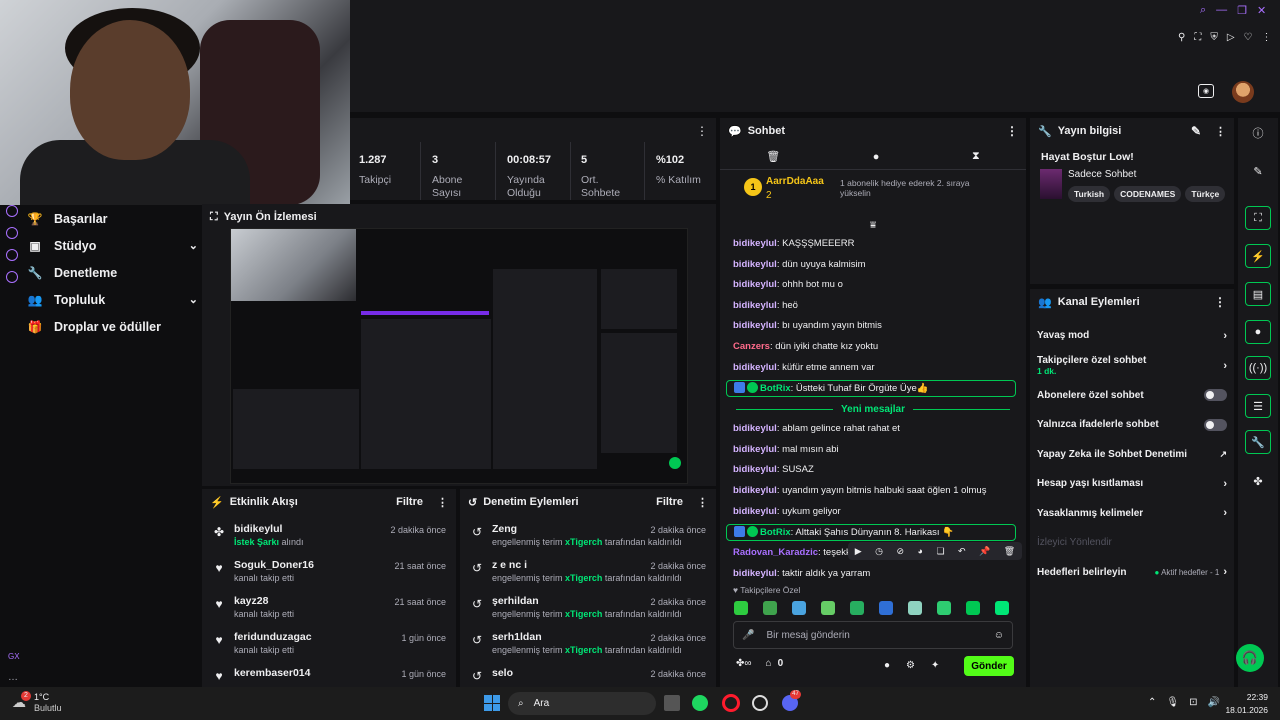 The height and width of the screenshot is (720, 1280). I want to click on mic-icon: 🎙, so click(1172, 702).